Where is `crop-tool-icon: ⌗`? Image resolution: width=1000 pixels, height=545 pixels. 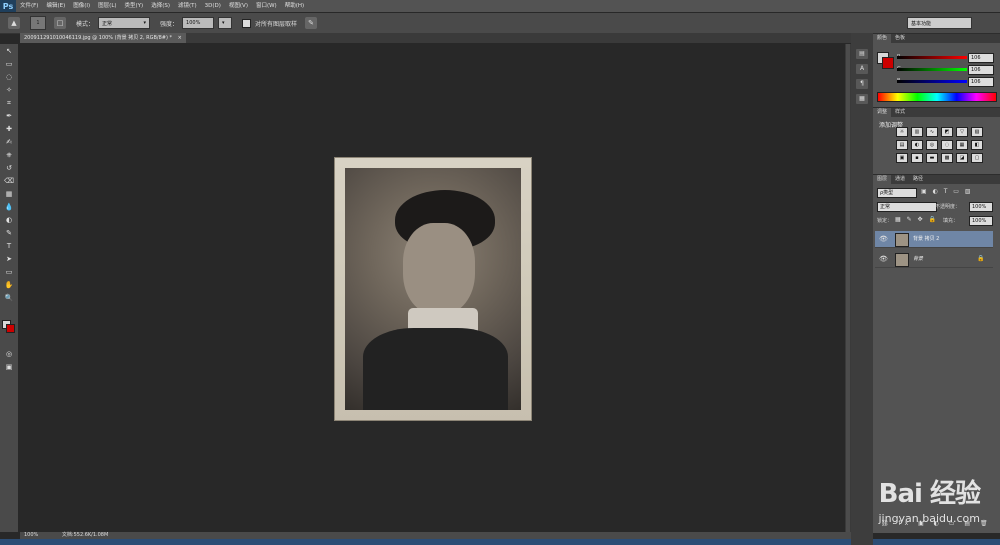 crop-tool-icon: ⌗ is located at coordinates (9, 103).